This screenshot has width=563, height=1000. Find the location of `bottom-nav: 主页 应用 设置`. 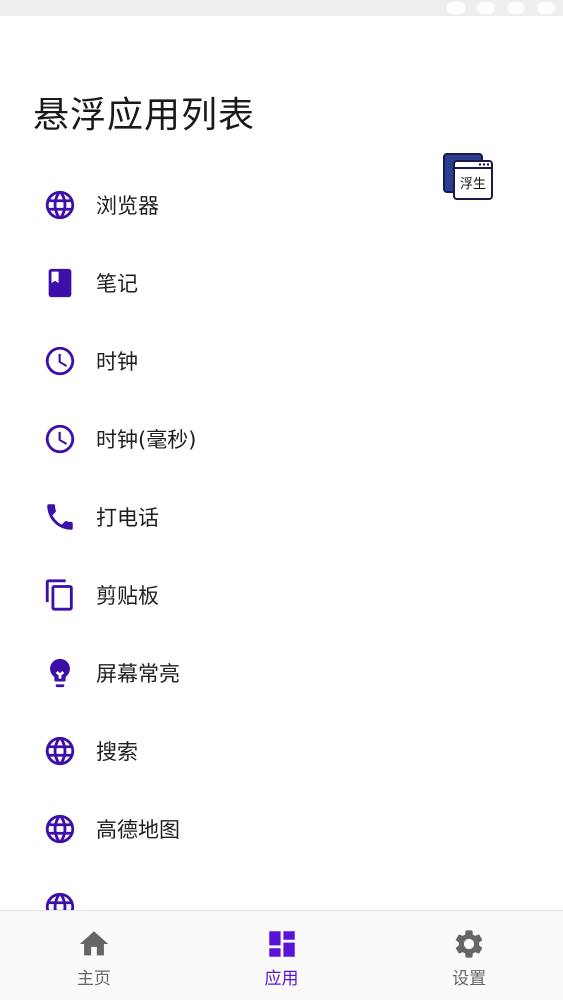

bottom-nav: 主页 应用 设置 is located at coordinates (281, 955).